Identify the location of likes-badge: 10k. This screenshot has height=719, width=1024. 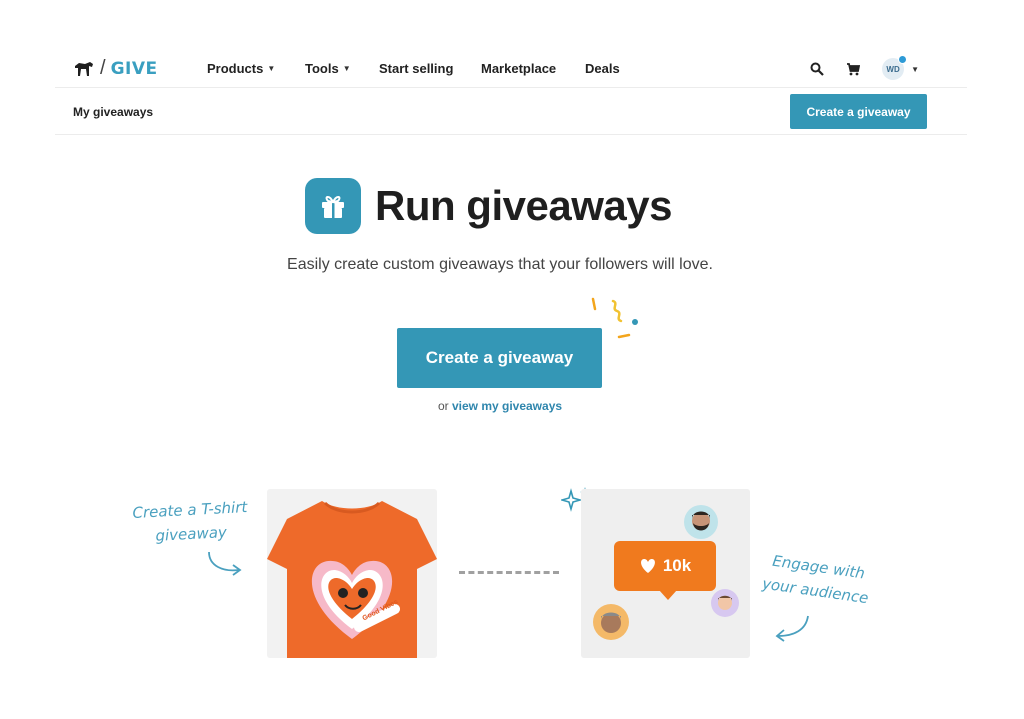
(665, 566).